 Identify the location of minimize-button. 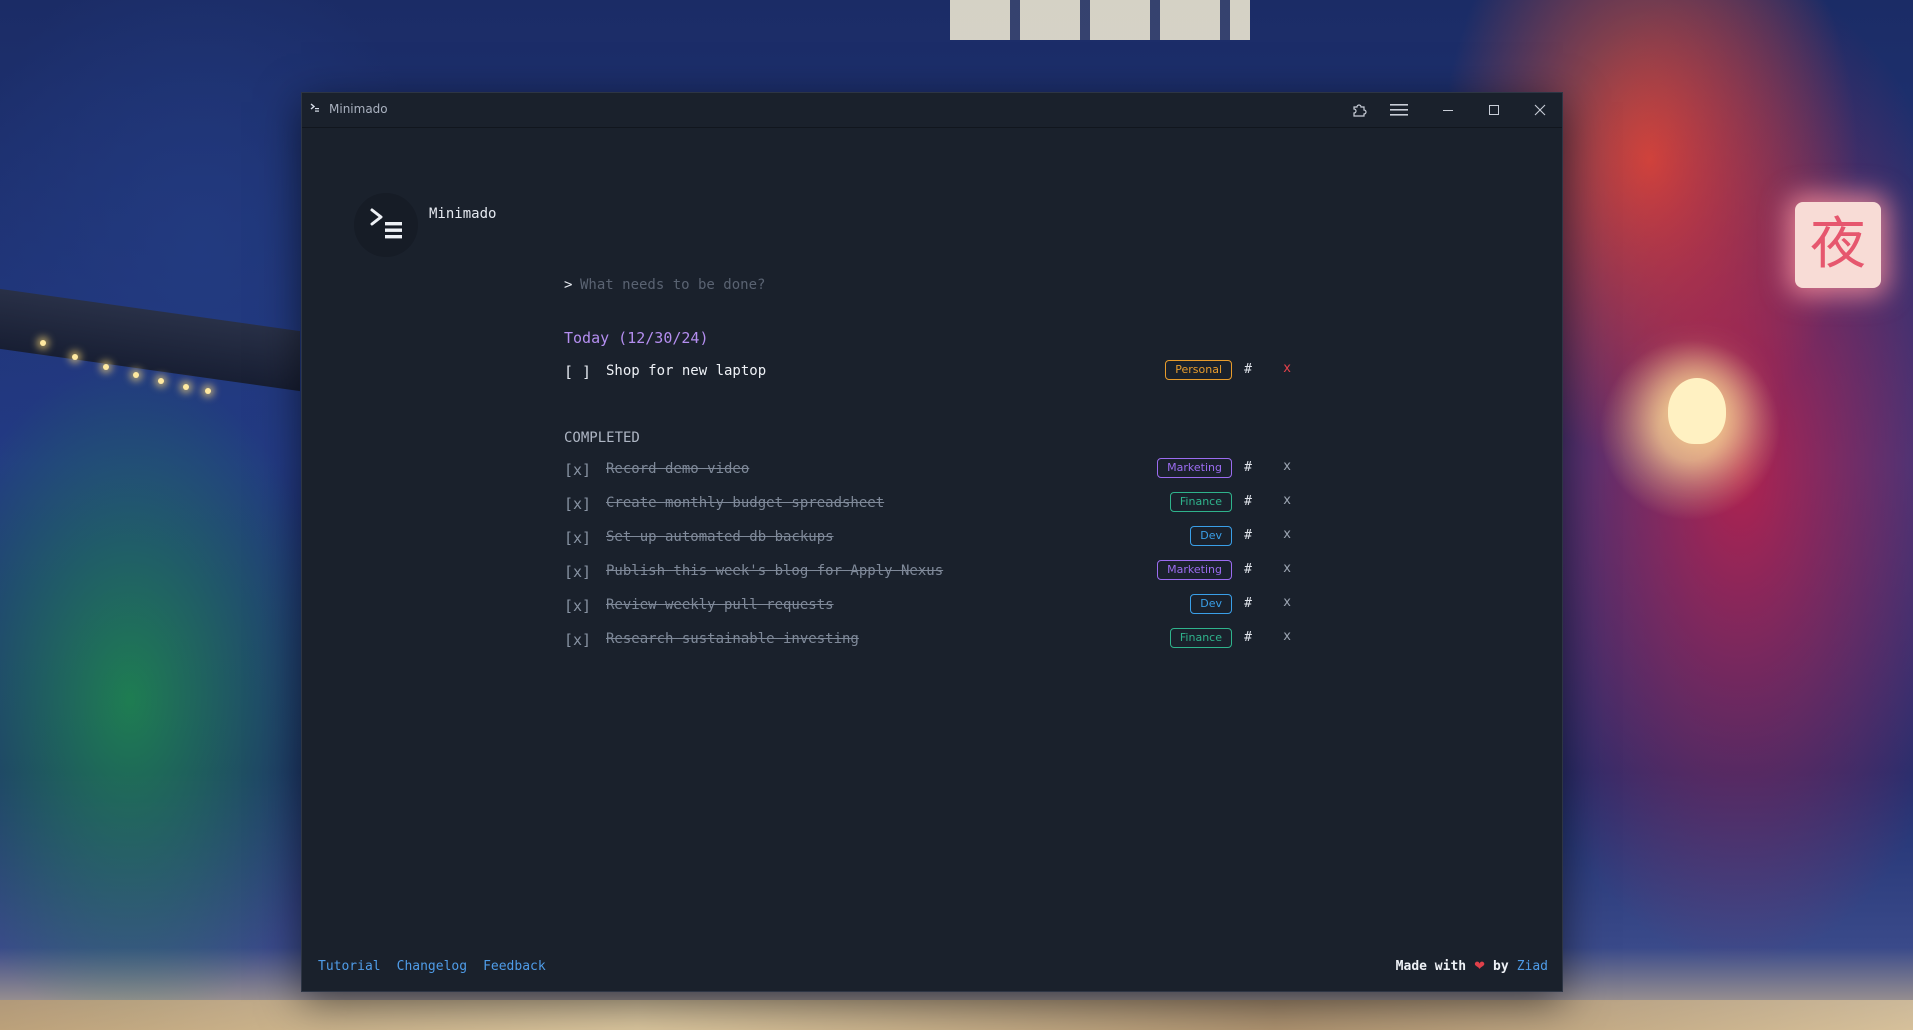
(1448, 110).